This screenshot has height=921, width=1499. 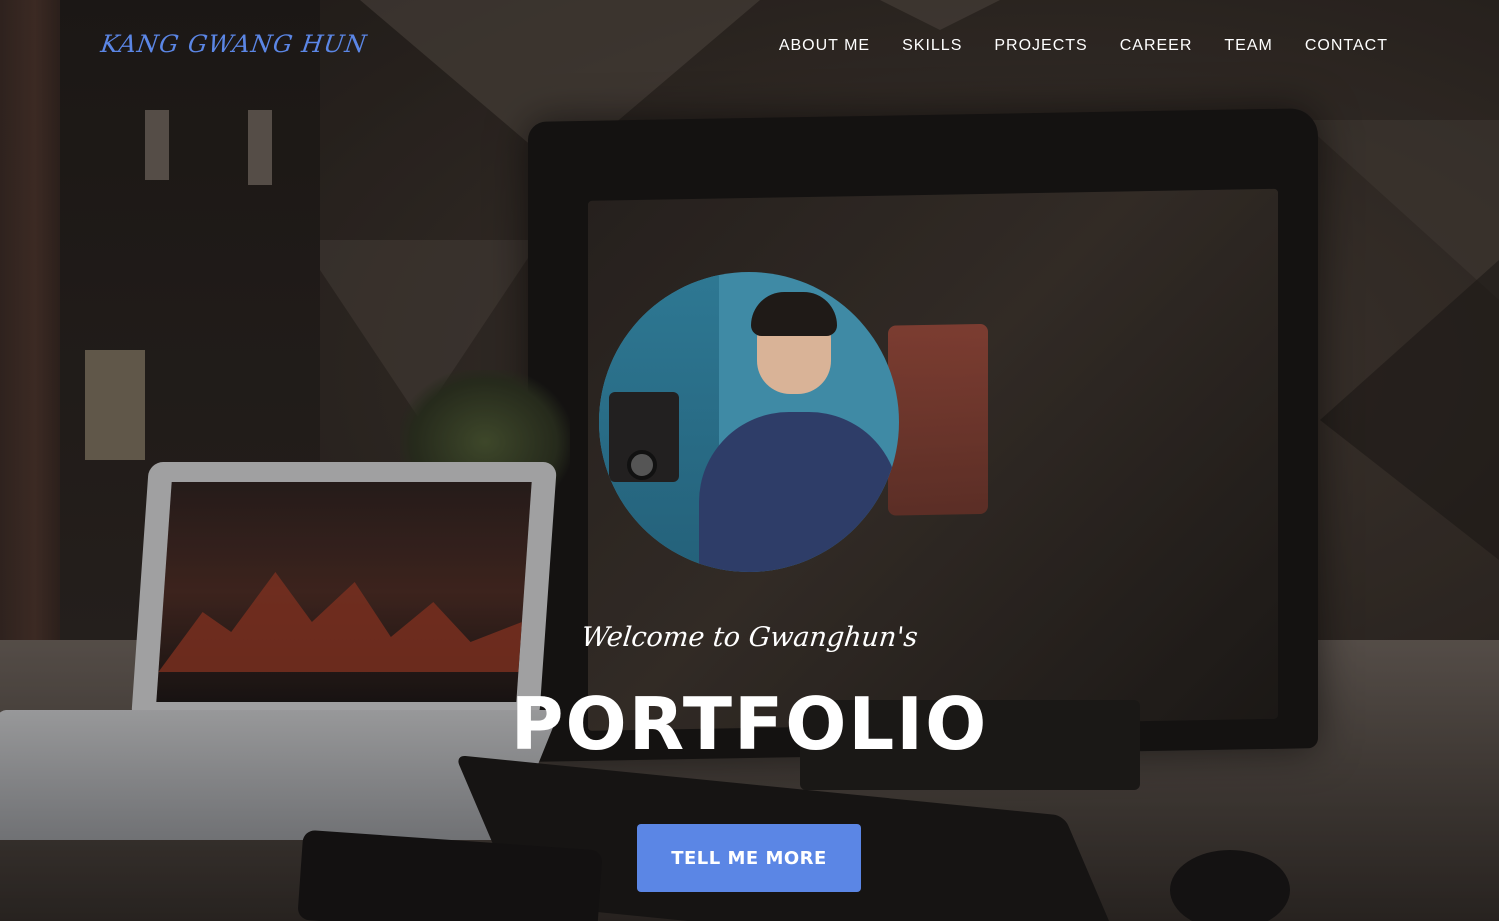 What do you see at coordinates (824, 46) in the screenshot?
I see `nav-item-about-me: ABOUT ME` at bounding box center [824, 46].